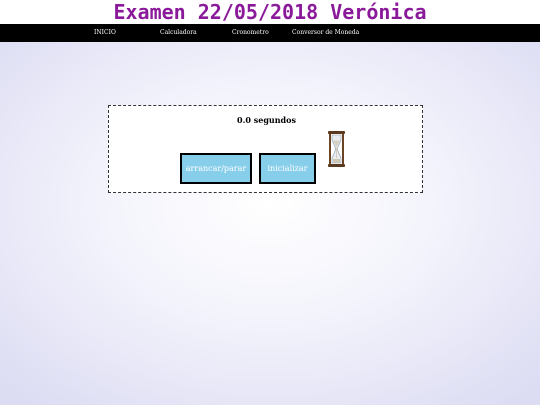  Describe the element at coordinates (270, 12) in the screenshot. I see `page-title: Examen 22/05/2018 Verónica` at that location.